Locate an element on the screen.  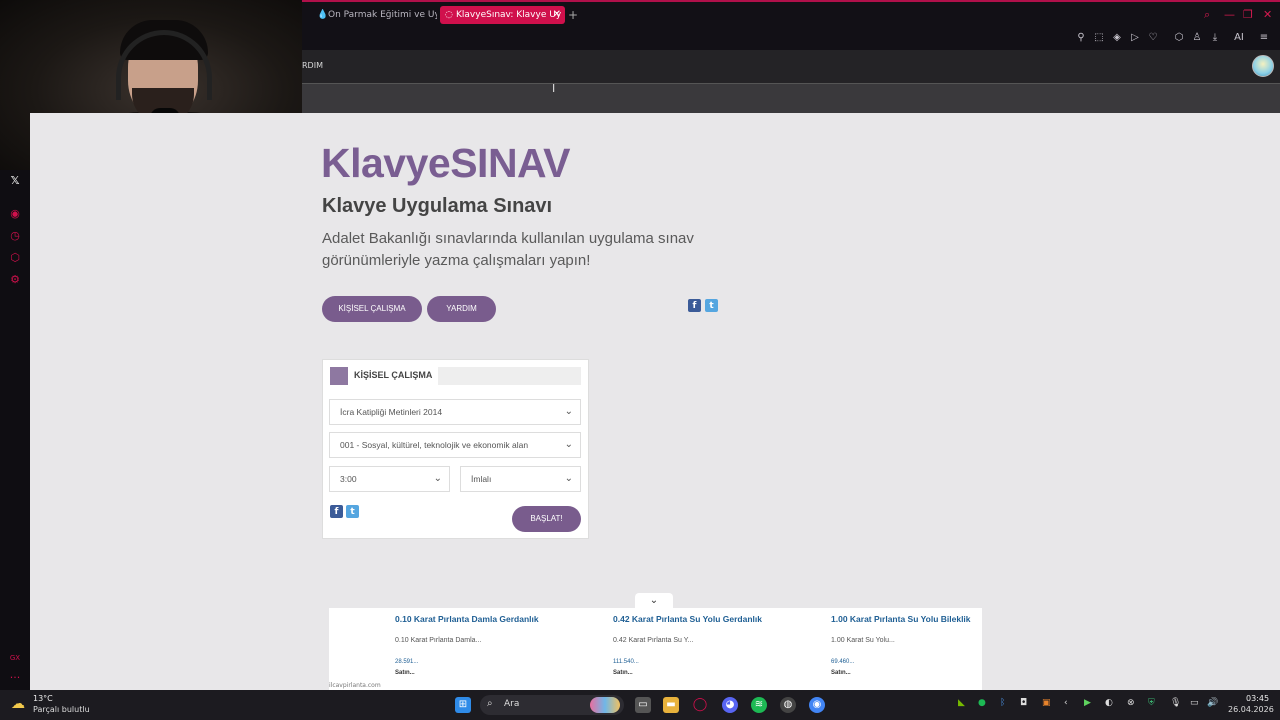
search-highlight-icon is located at coordinates (605, 705).